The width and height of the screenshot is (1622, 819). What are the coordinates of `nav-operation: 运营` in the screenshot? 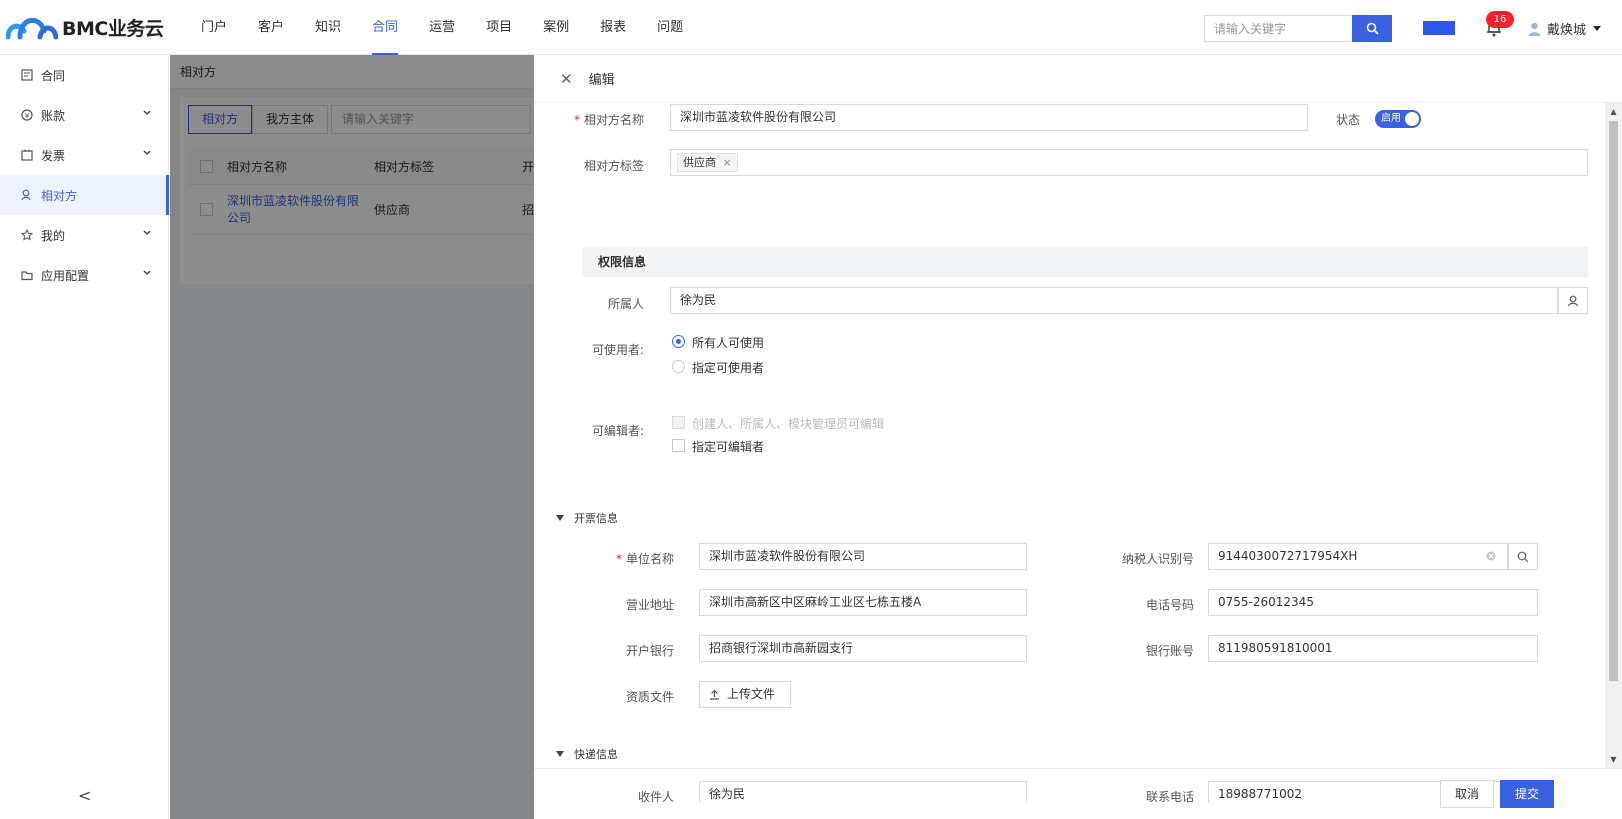 It's located at (442, 27).